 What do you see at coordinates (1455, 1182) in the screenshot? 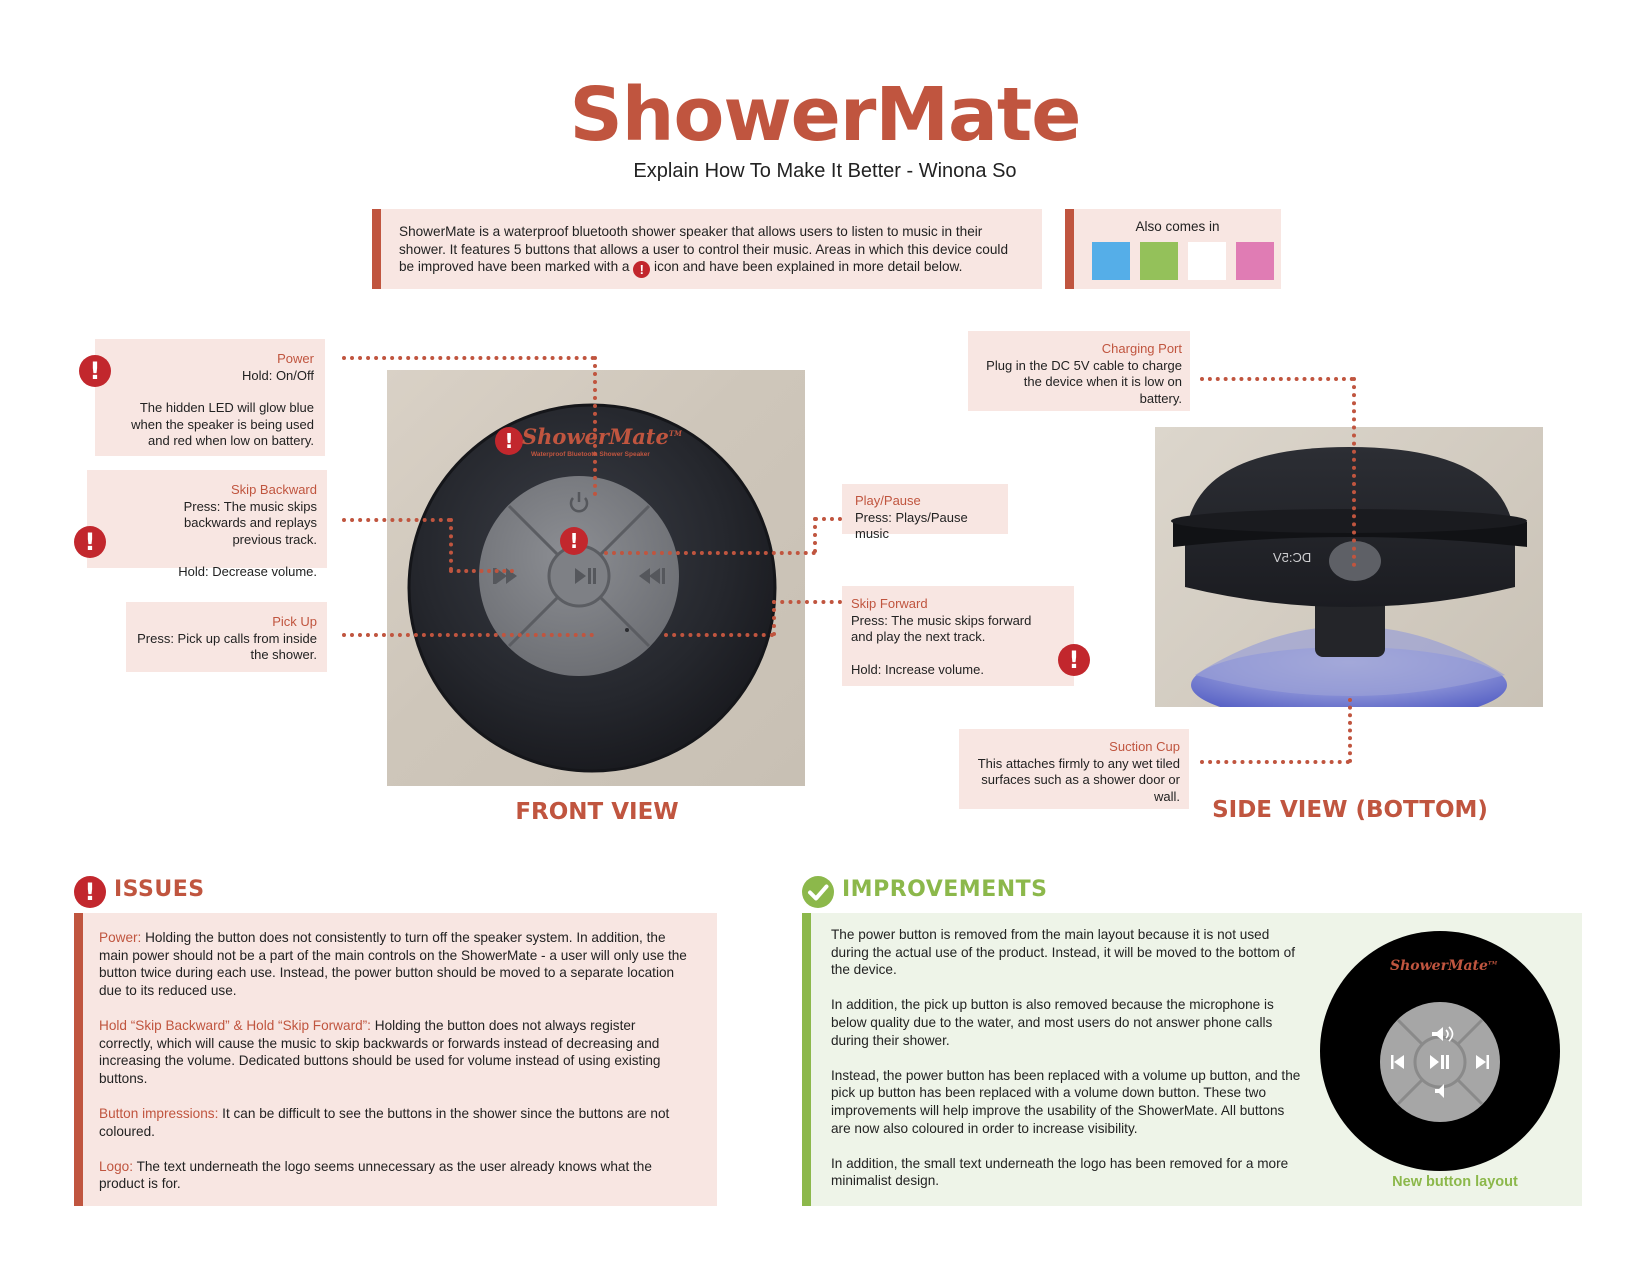
I see `new-layout-label: New button layout` at bounding box center [1455, 1182].